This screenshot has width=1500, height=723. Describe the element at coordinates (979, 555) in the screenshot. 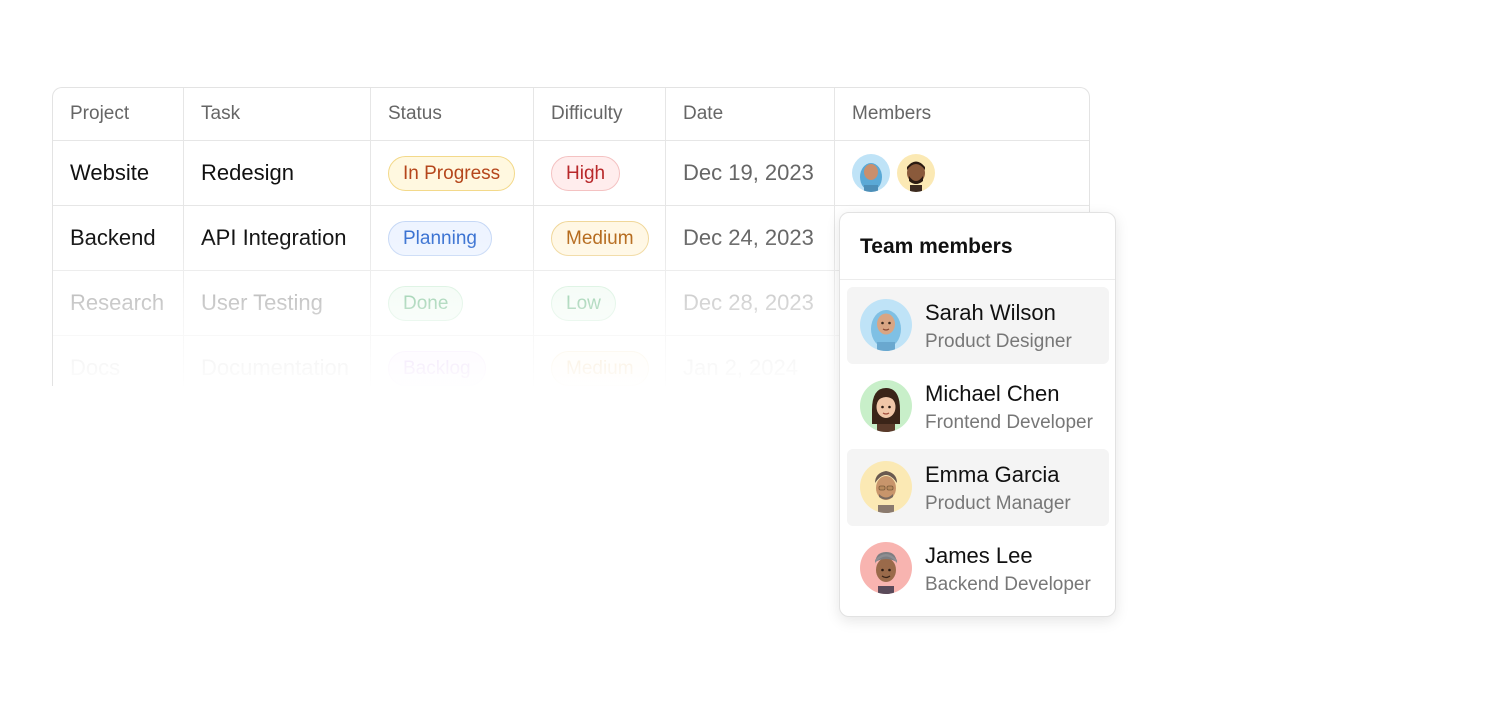

I see `member-name: James Lee` at that location.